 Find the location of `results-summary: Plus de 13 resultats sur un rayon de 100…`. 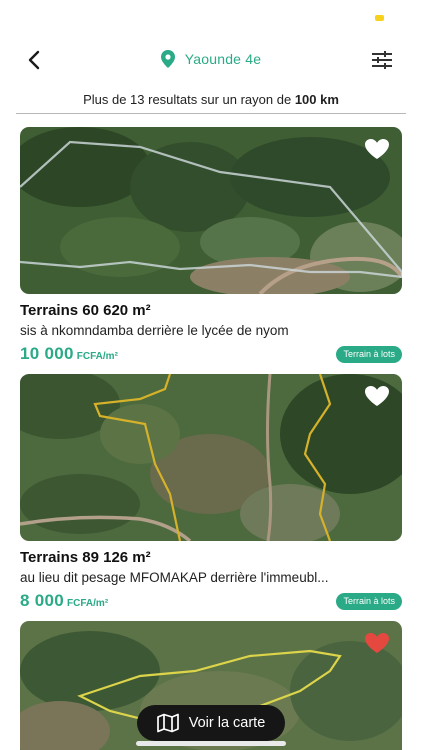

results-summary: Plus de 13 resultats sur un rayon de 100… is located at coordinates (211, 101).